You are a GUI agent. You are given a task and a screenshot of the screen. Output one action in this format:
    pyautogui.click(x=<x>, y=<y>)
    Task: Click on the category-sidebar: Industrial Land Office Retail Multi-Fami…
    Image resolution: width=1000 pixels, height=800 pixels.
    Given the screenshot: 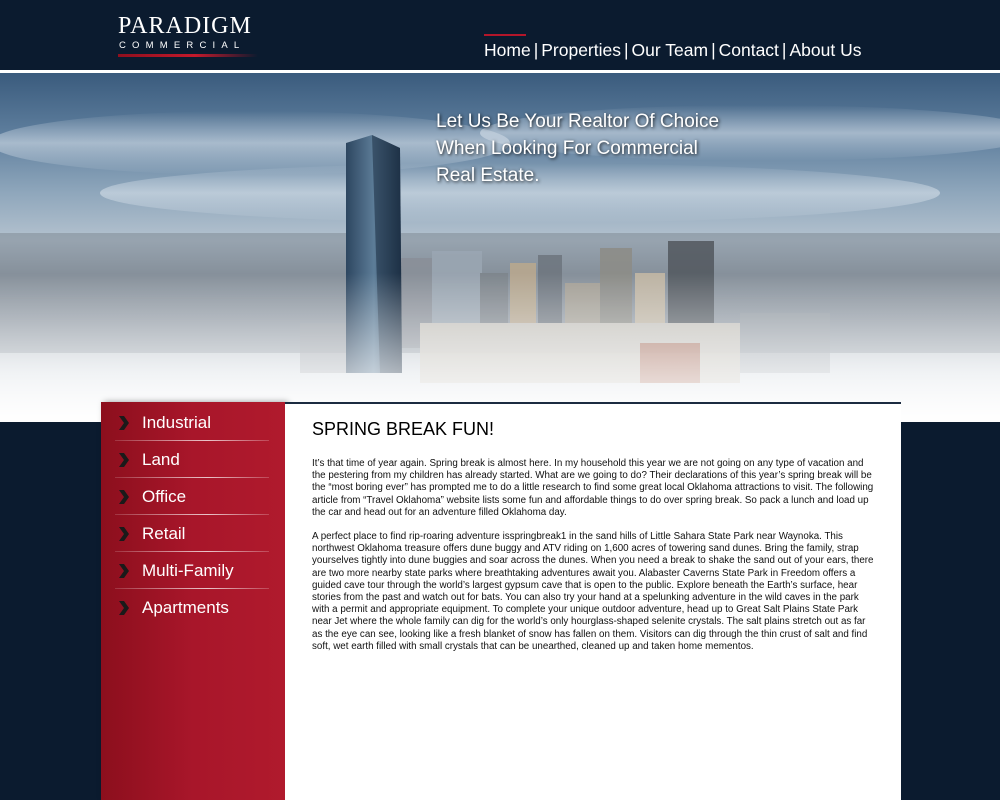 What is the action you would take?
    pyautogui.click(x=193, y=601)
    